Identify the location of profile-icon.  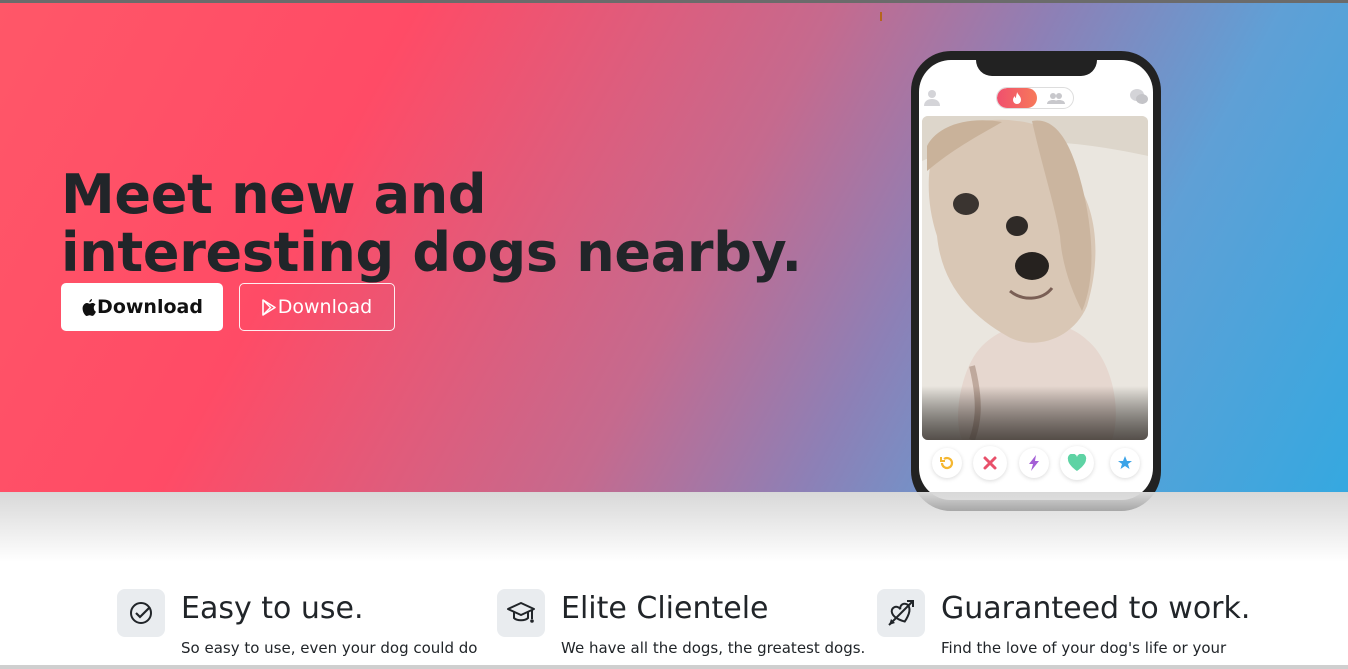
(932, 99).